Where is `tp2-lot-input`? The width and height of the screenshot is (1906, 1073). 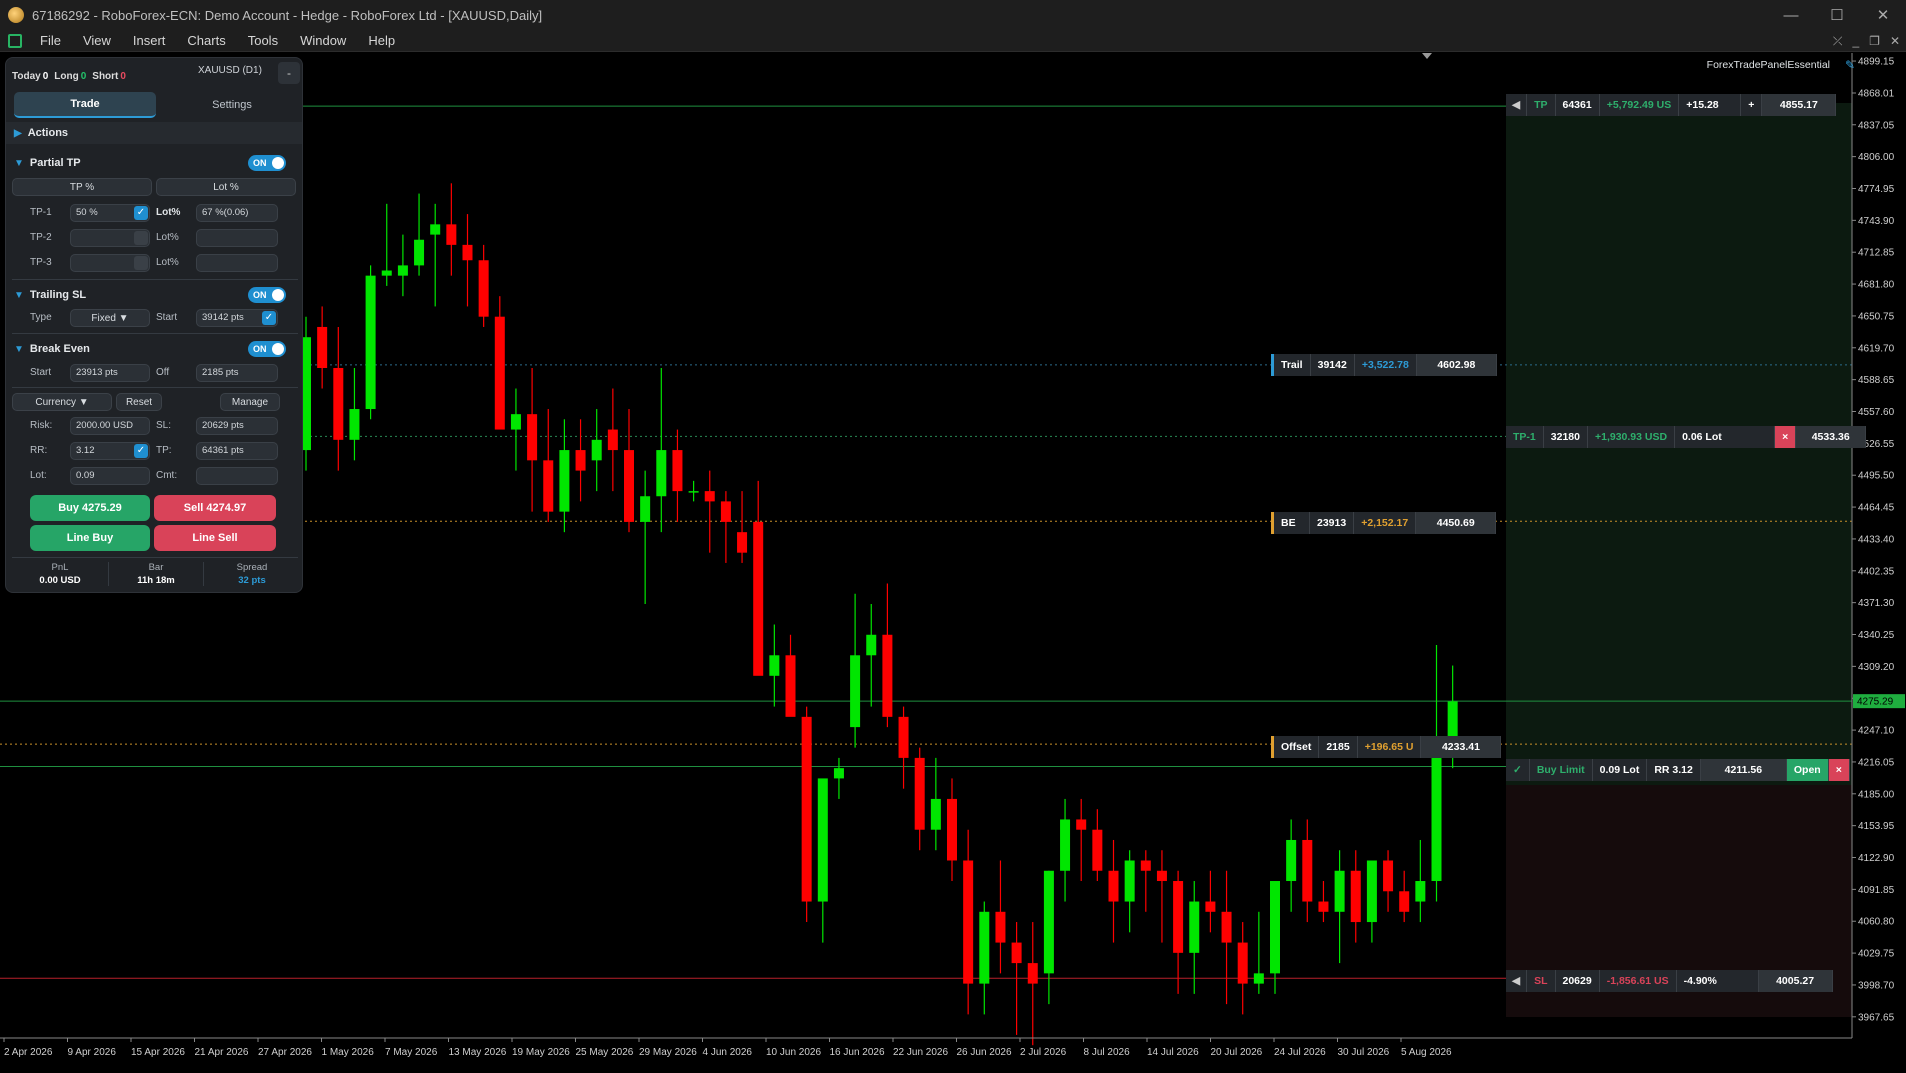 tp2-lot-input is located at coordinates (237, 238).